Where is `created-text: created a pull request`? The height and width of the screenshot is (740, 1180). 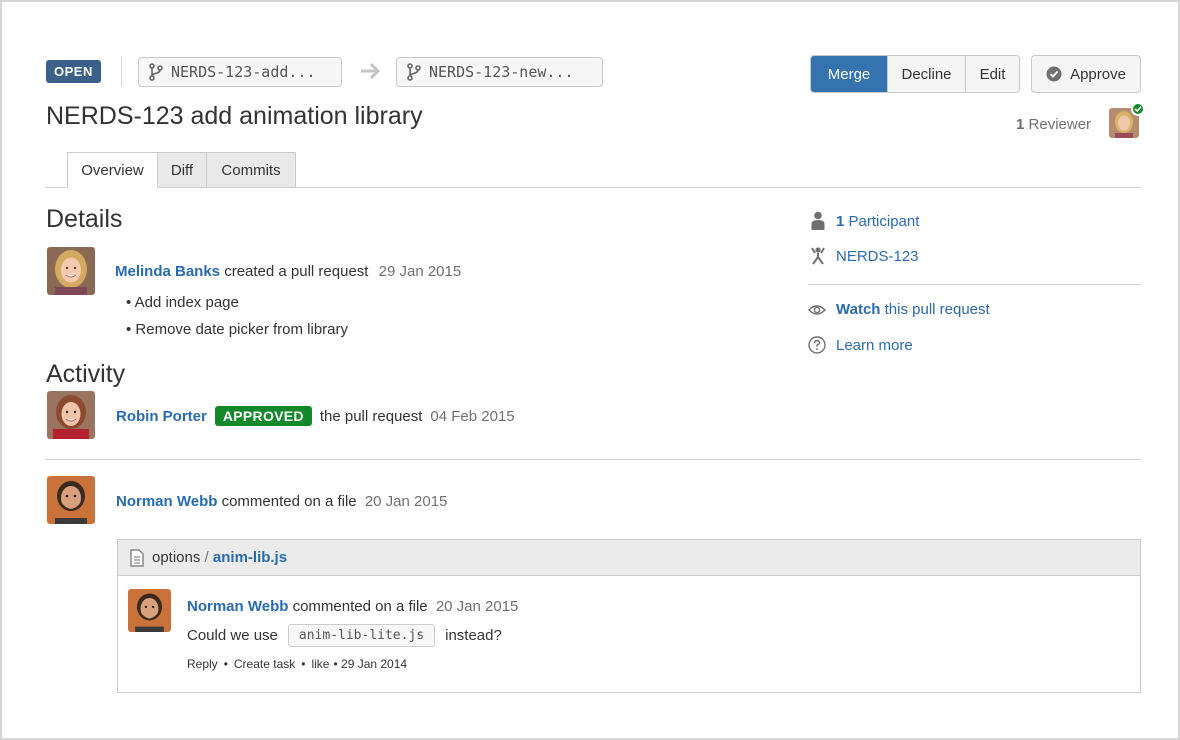
created-text: created a pull request is located at coordinates (296, 271).